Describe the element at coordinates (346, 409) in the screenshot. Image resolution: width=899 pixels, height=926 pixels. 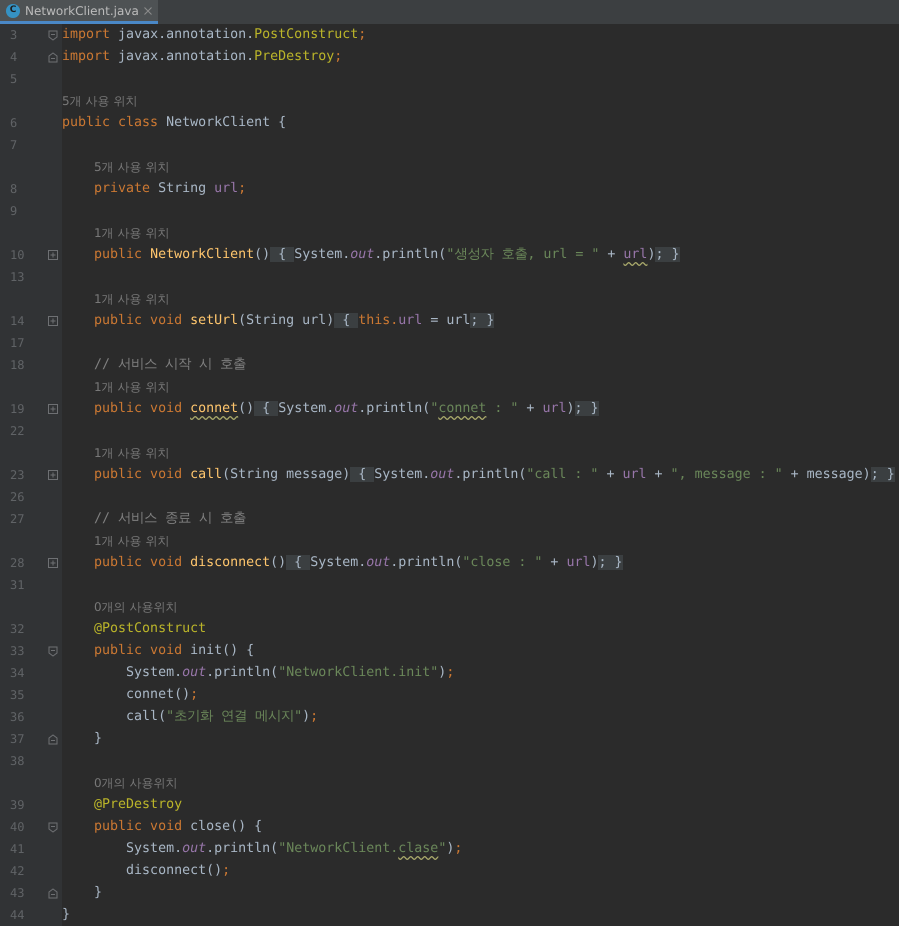
I see `code-line: public void connet() { System.out.println("connet : " + url); }` at that location.